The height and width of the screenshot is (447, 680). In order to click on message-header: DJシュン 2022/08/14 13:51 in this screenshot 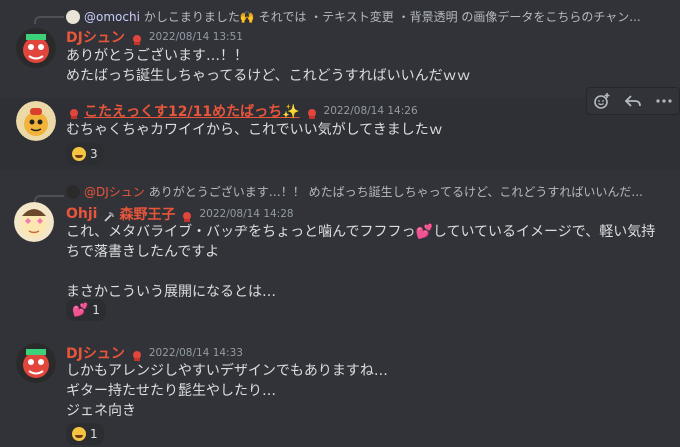, I will do `click(154, 37)`.